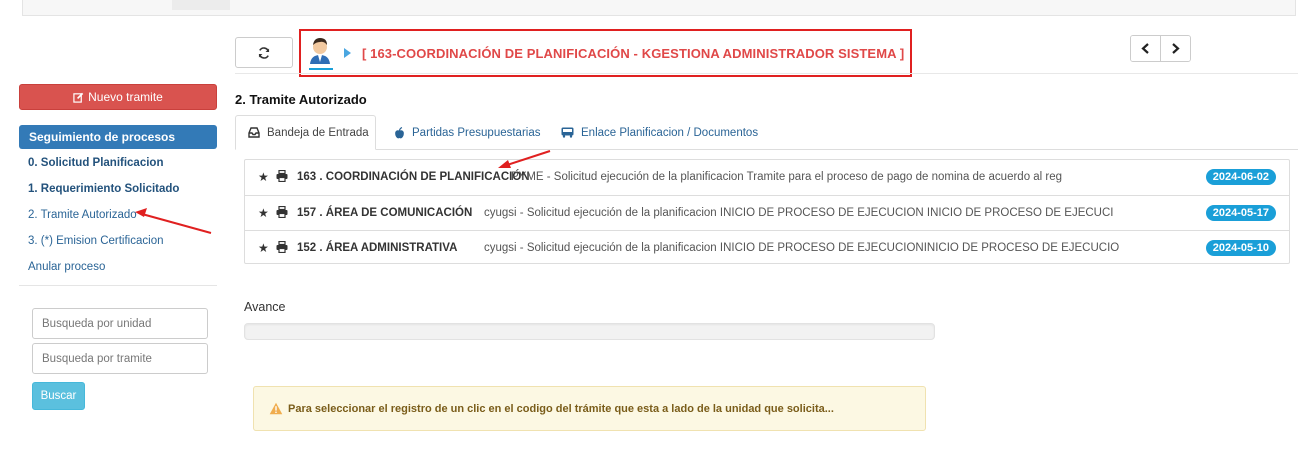 The width and height of the screenshot is (1310, 451). I want to click on warning-icon, so click(276, 408).